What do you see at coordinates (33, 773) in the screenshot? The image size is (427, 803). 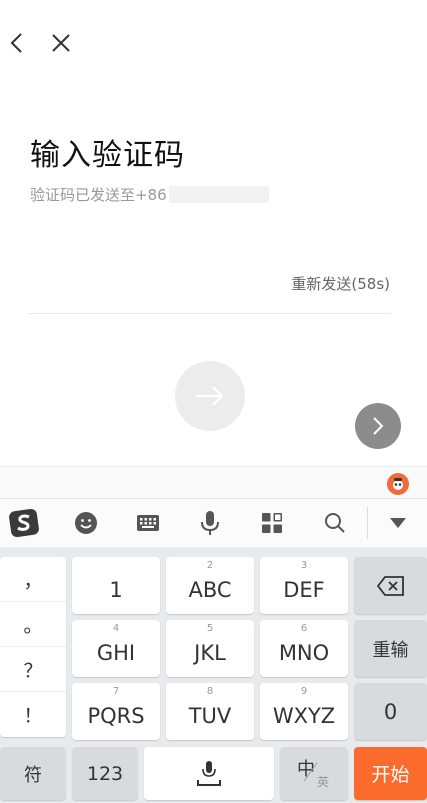 I see `symbols-key: 符` at bounding box center [33, 773].